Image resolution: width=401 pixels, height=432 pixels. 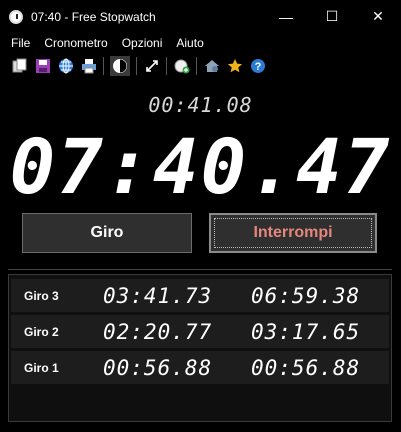 What do you see at coordinates (107, 233) in the screenshot?
I see `lap-button: Giro` at bounding box center [107, 233].